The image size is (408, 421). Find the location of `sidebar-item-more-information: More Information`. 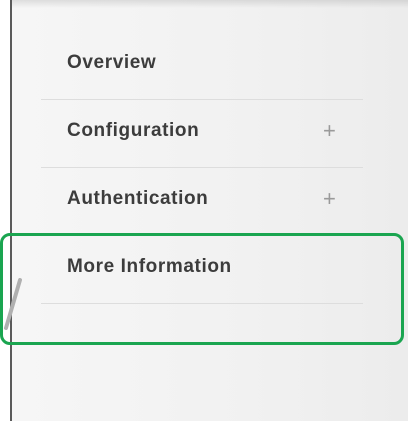

sidebar-item-more-information: More Information is located at coordinates (202, 270).